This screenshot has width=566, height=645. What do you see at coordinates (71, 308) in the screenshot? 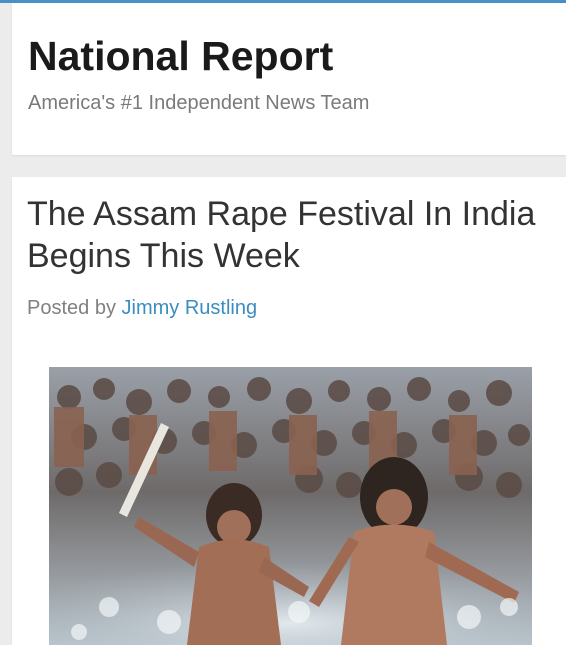
I see `byline-prefix: Posted by` at bounding box center [71, 308].